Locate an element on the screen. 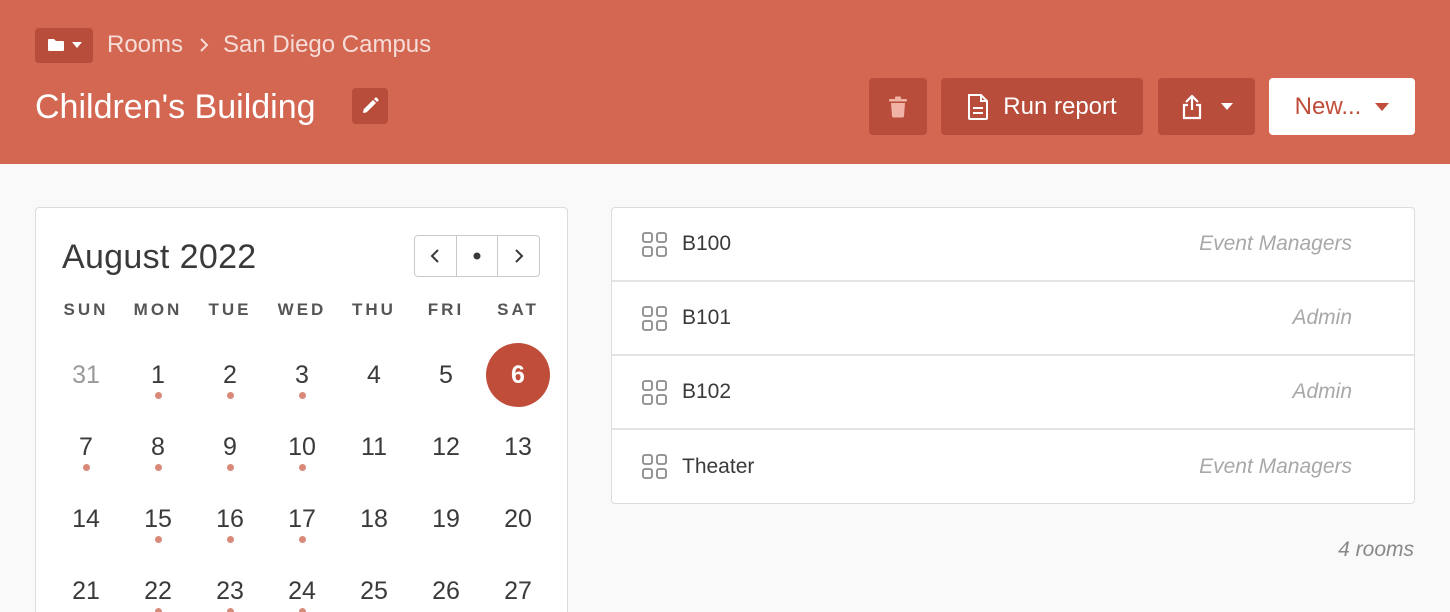  calendar-month: August is located at coordinates (116, 257).